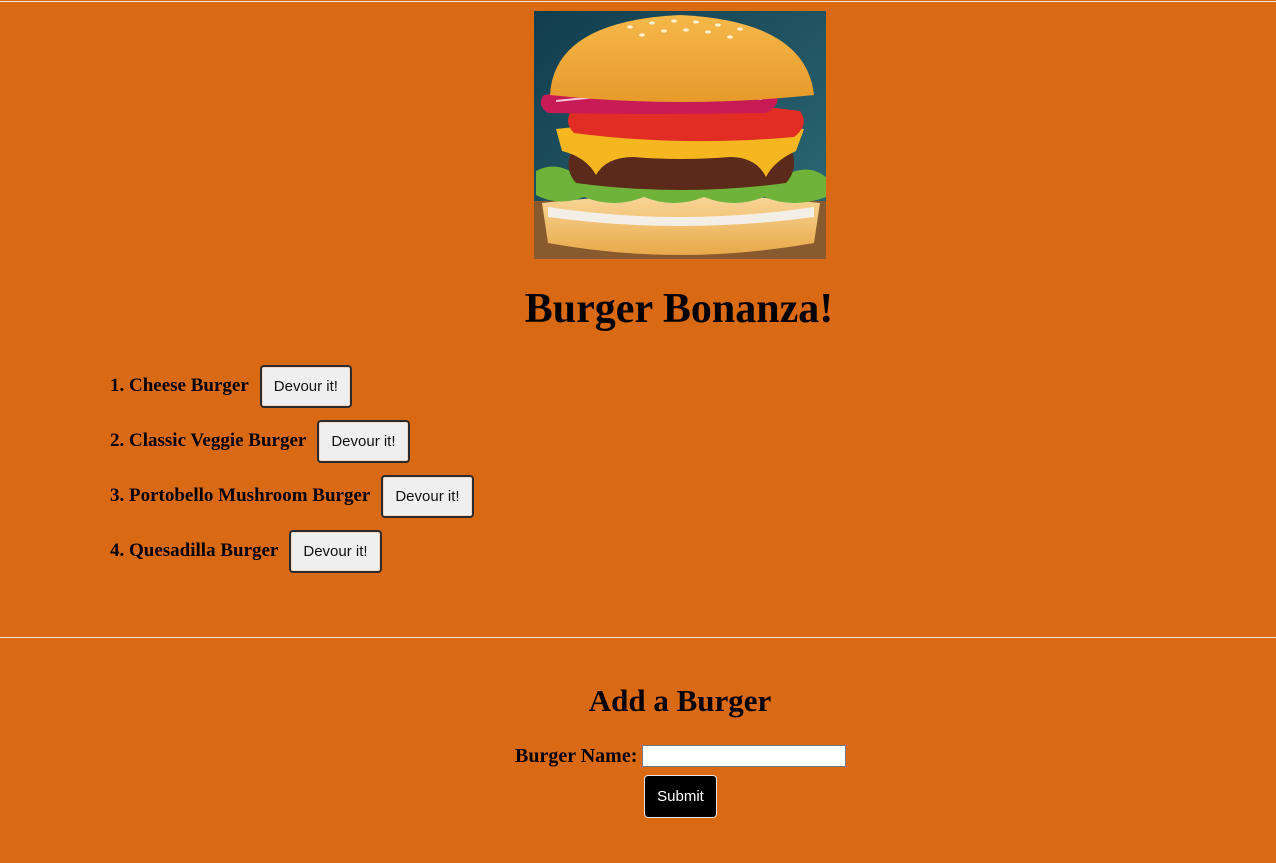  I want to click on burger-name: Cheese Burger, so click(189, 385).